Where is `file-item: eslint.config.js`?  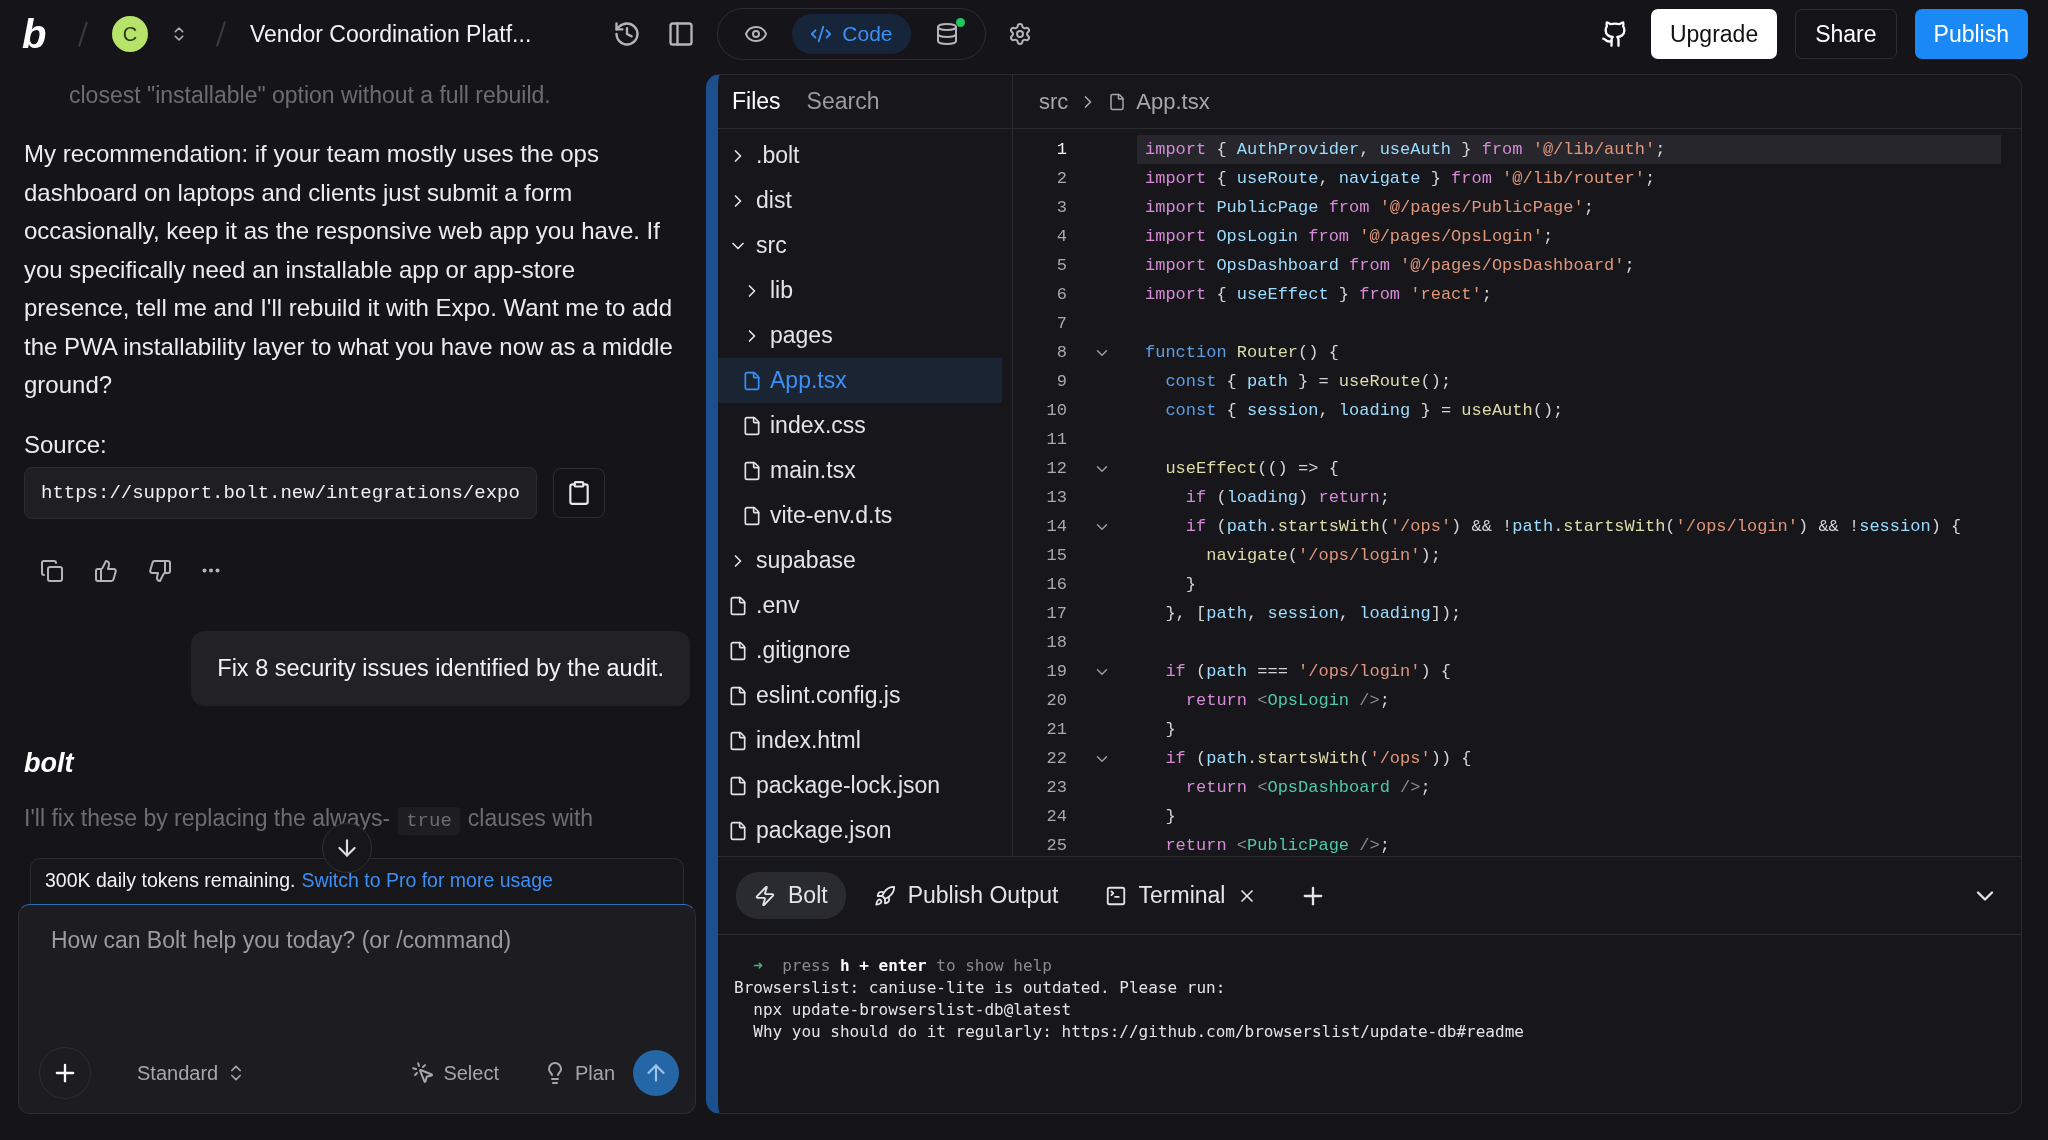
file-item: eslint.config.js is located at coordinates (860, 695).